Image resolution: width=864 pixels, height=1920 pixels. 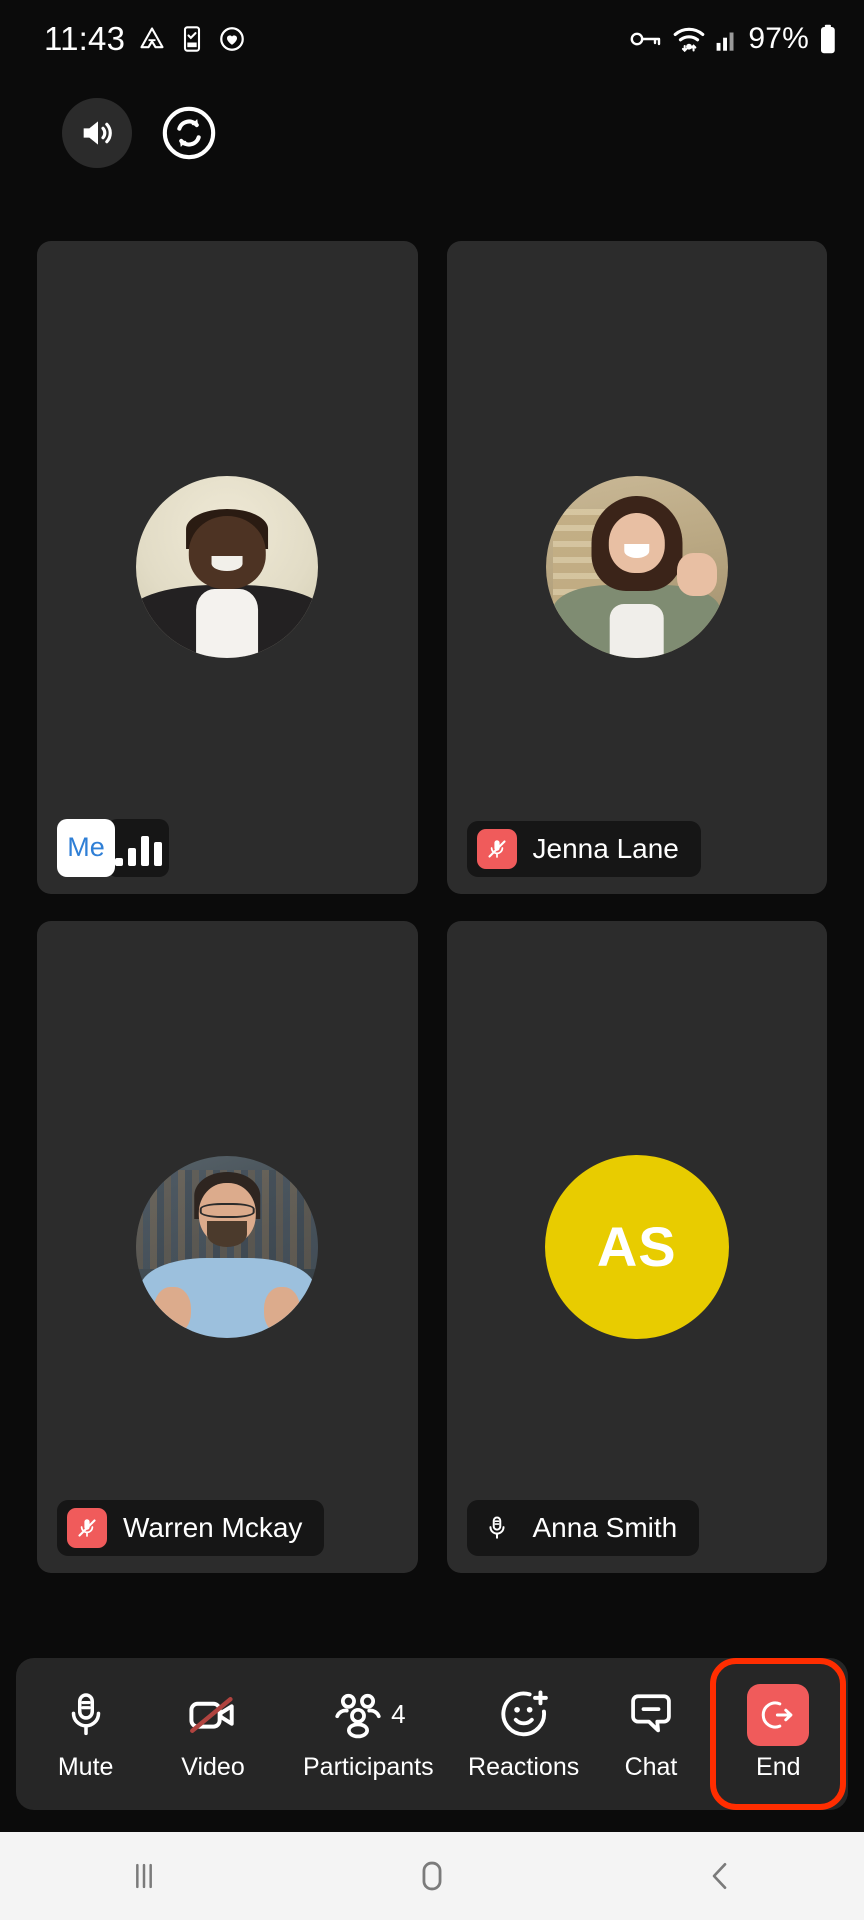 I want to click on status-bar: 11:43 97%, so click(x=432, y=39).